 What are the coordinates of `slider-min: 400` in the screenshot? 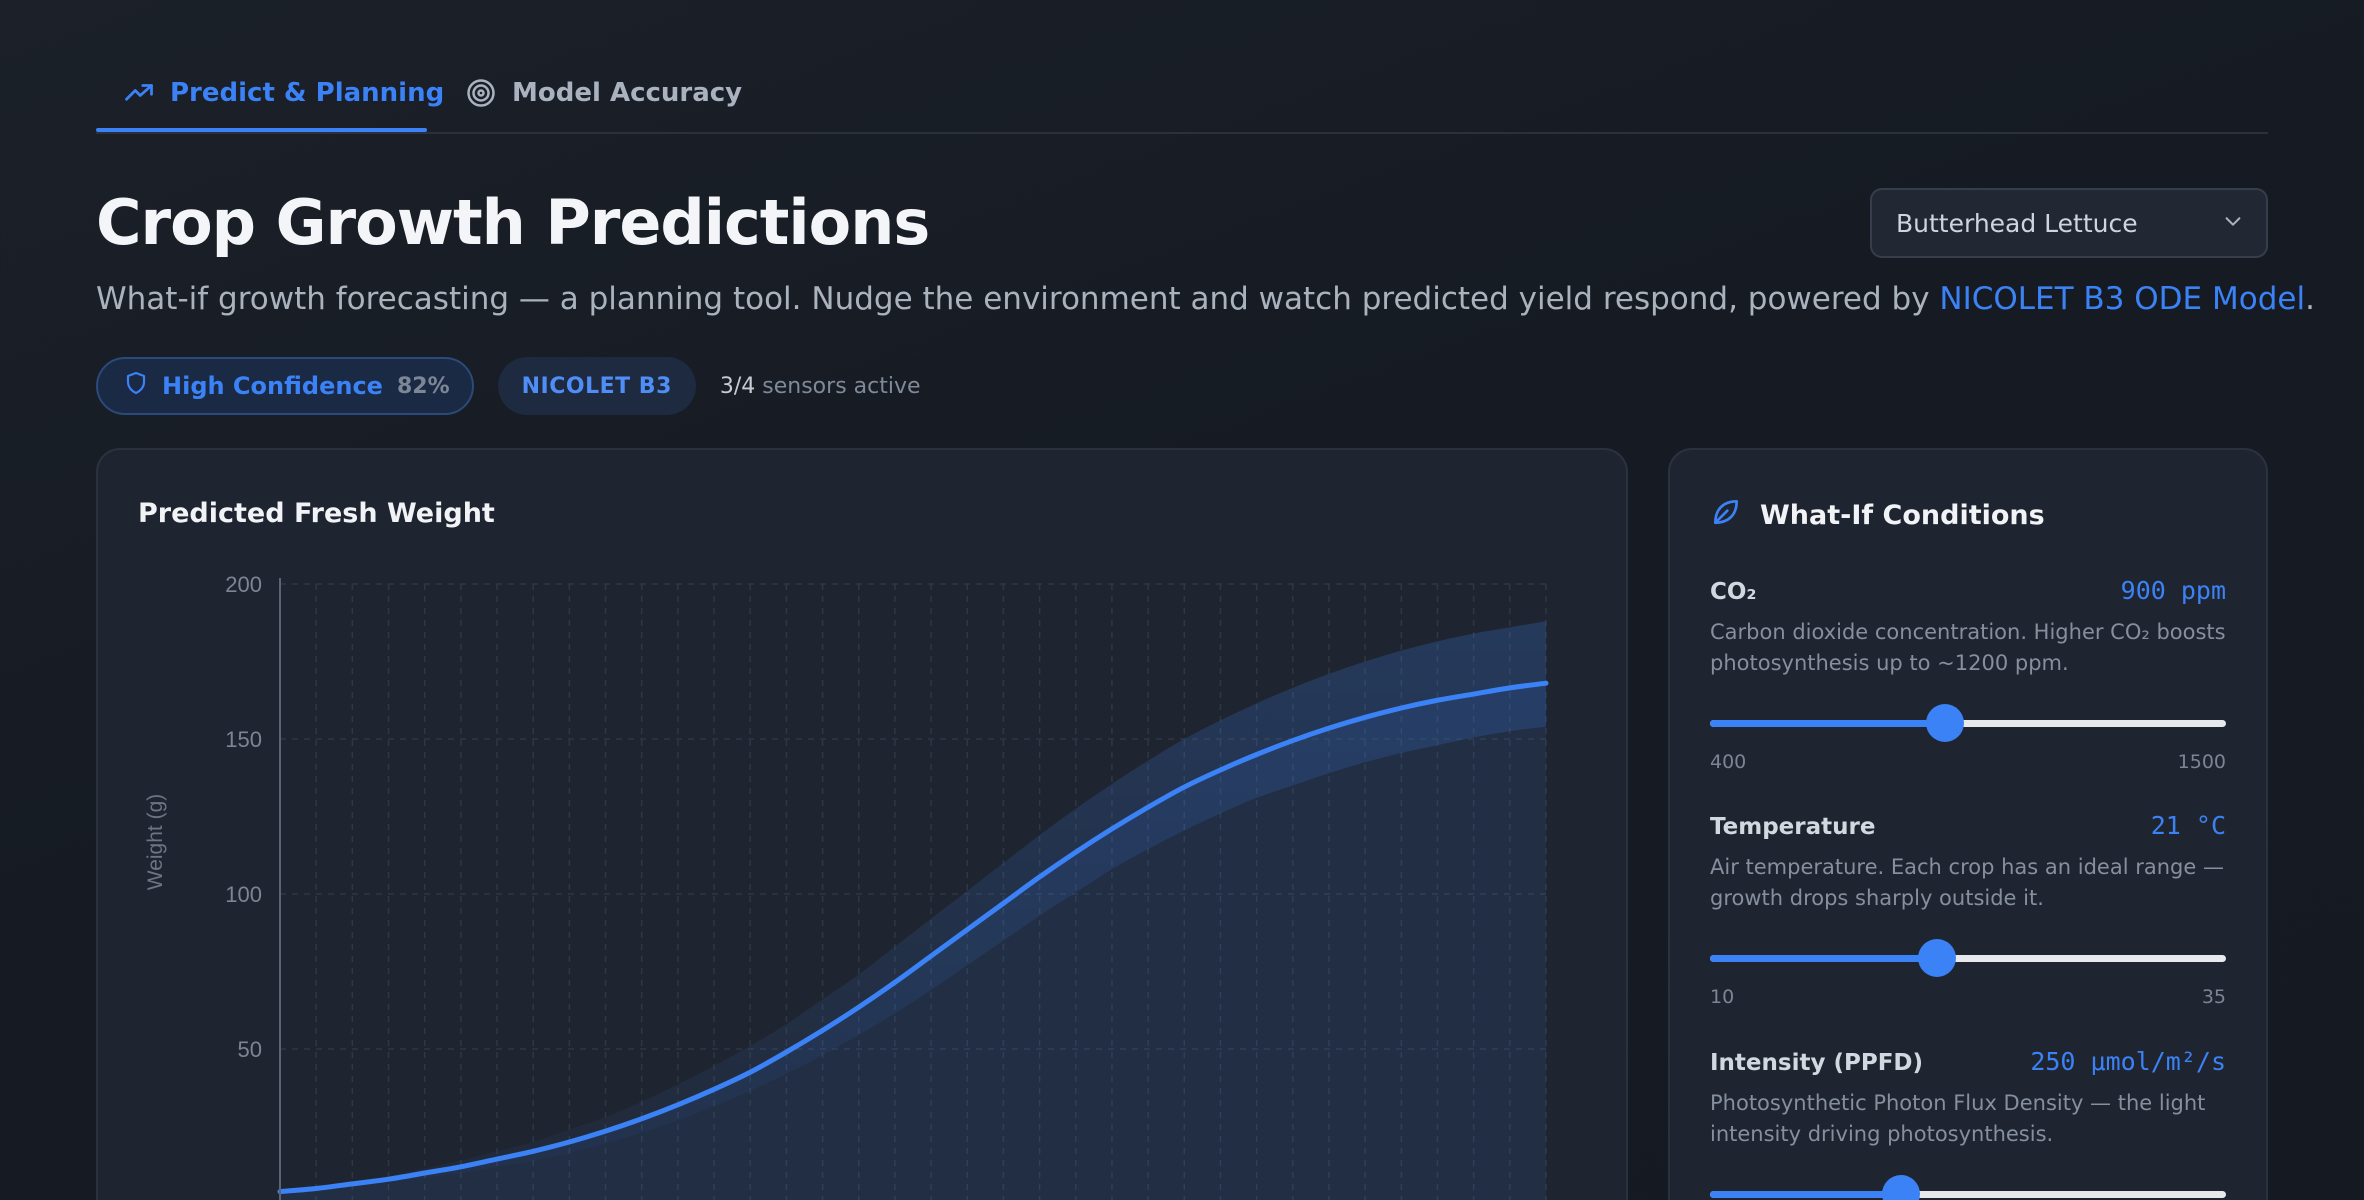 It's located at (1728, 762).